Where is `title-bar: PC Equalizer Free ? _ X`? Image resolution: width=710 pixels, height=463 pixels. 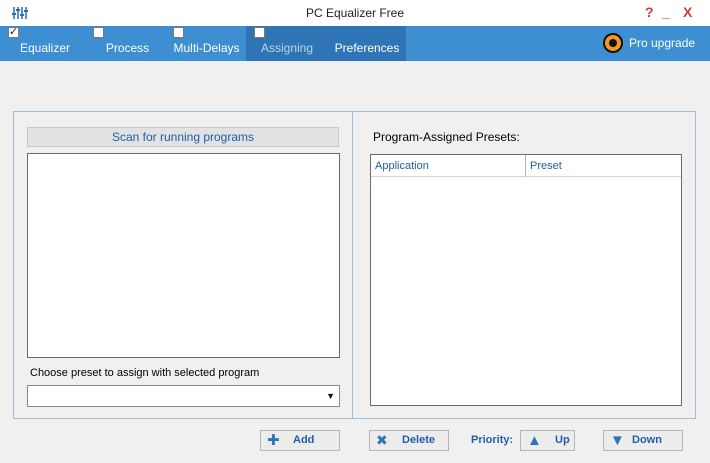 title-bar: PC Equalizer Free ? _ X is located at coordinates (355, 13).